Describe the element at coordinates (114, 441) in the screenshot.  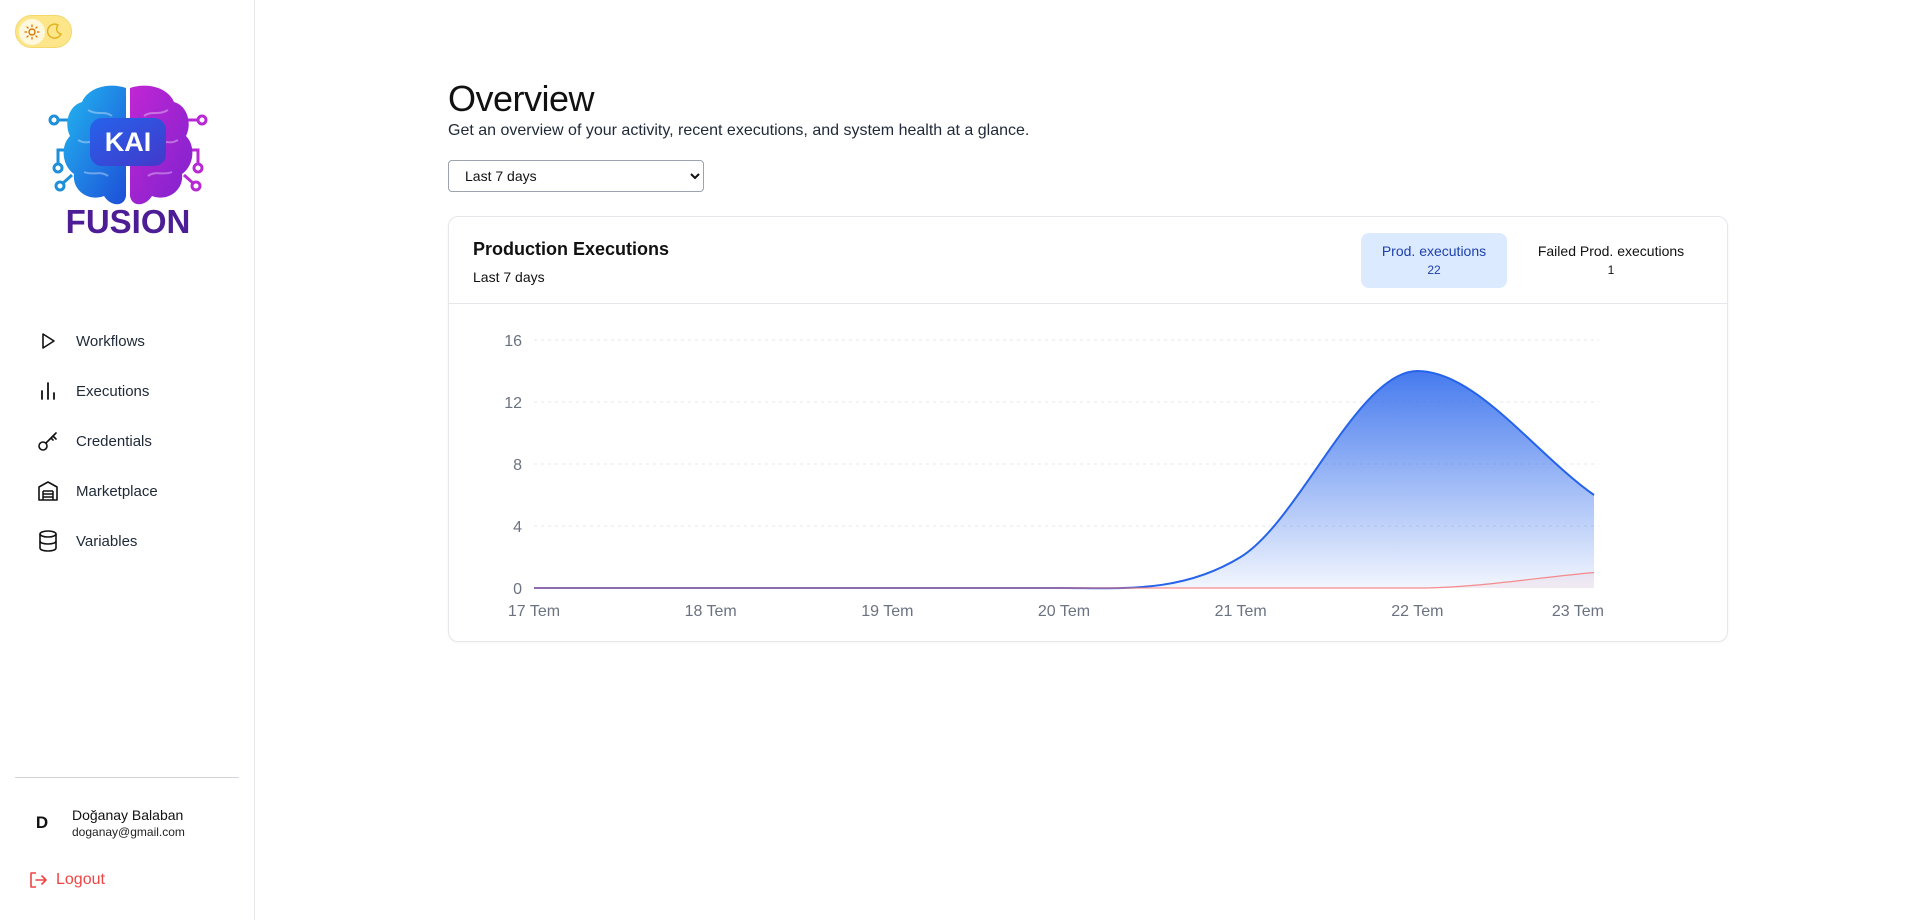
I see `sidebar-item-label: Credentials` at that location.